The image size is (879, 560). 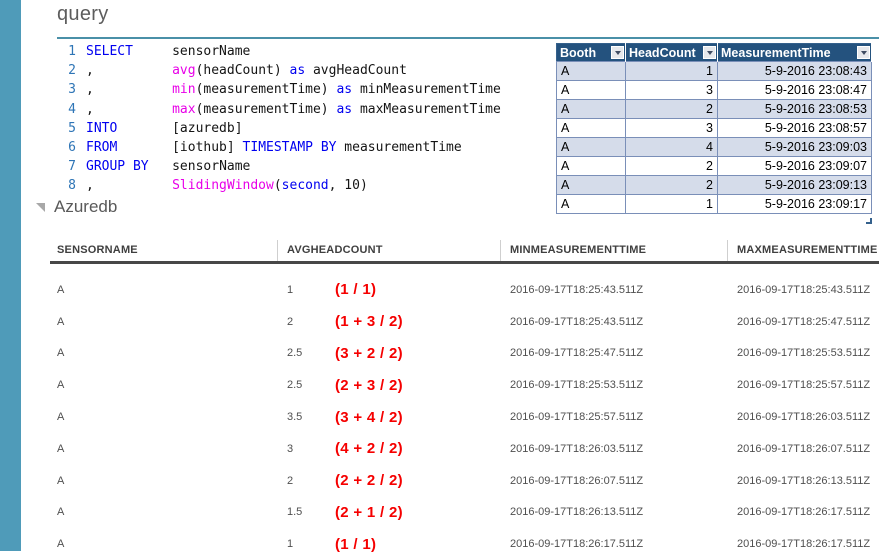 I want to click on excel-cell: 5-9-2016 23:09:13, so click(x=794, y=185).